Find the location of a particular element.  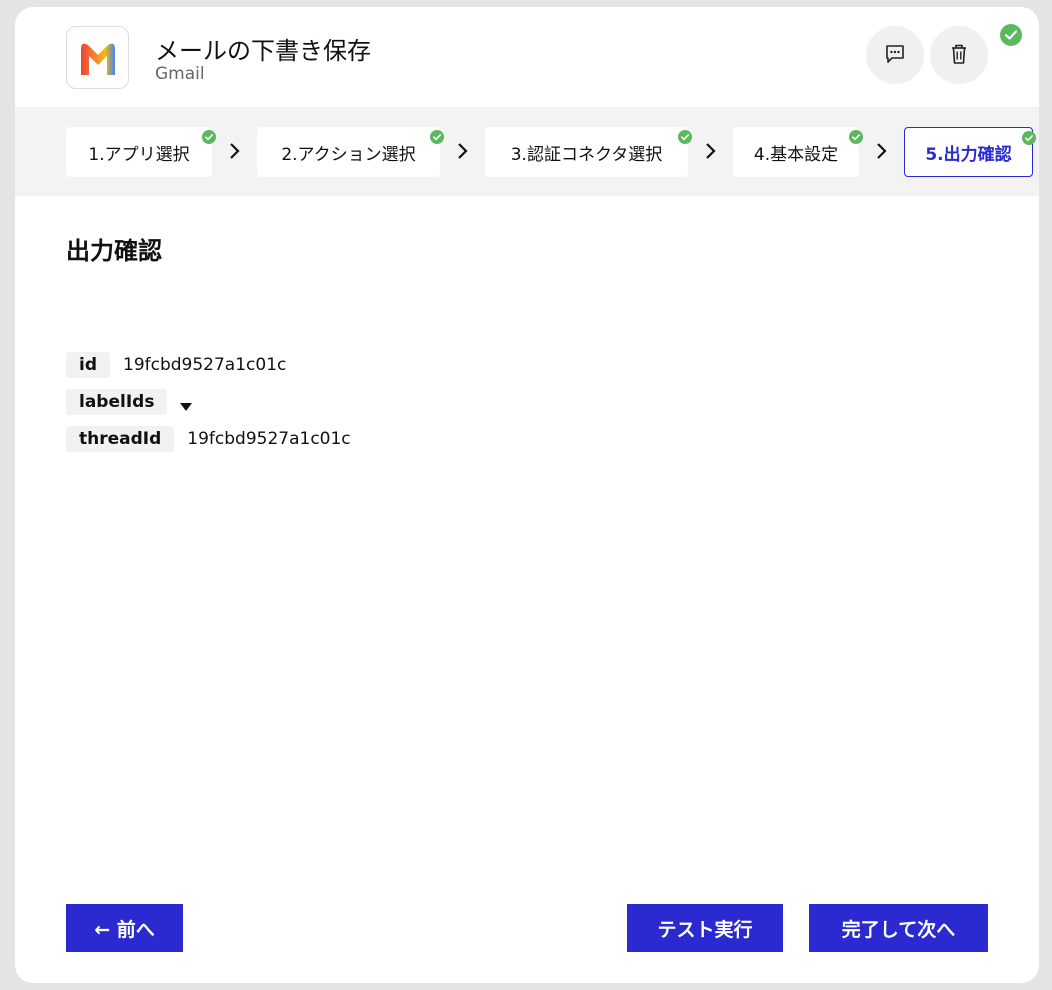

step-label: 4.基本設定 is located at coordinates (796, 154).